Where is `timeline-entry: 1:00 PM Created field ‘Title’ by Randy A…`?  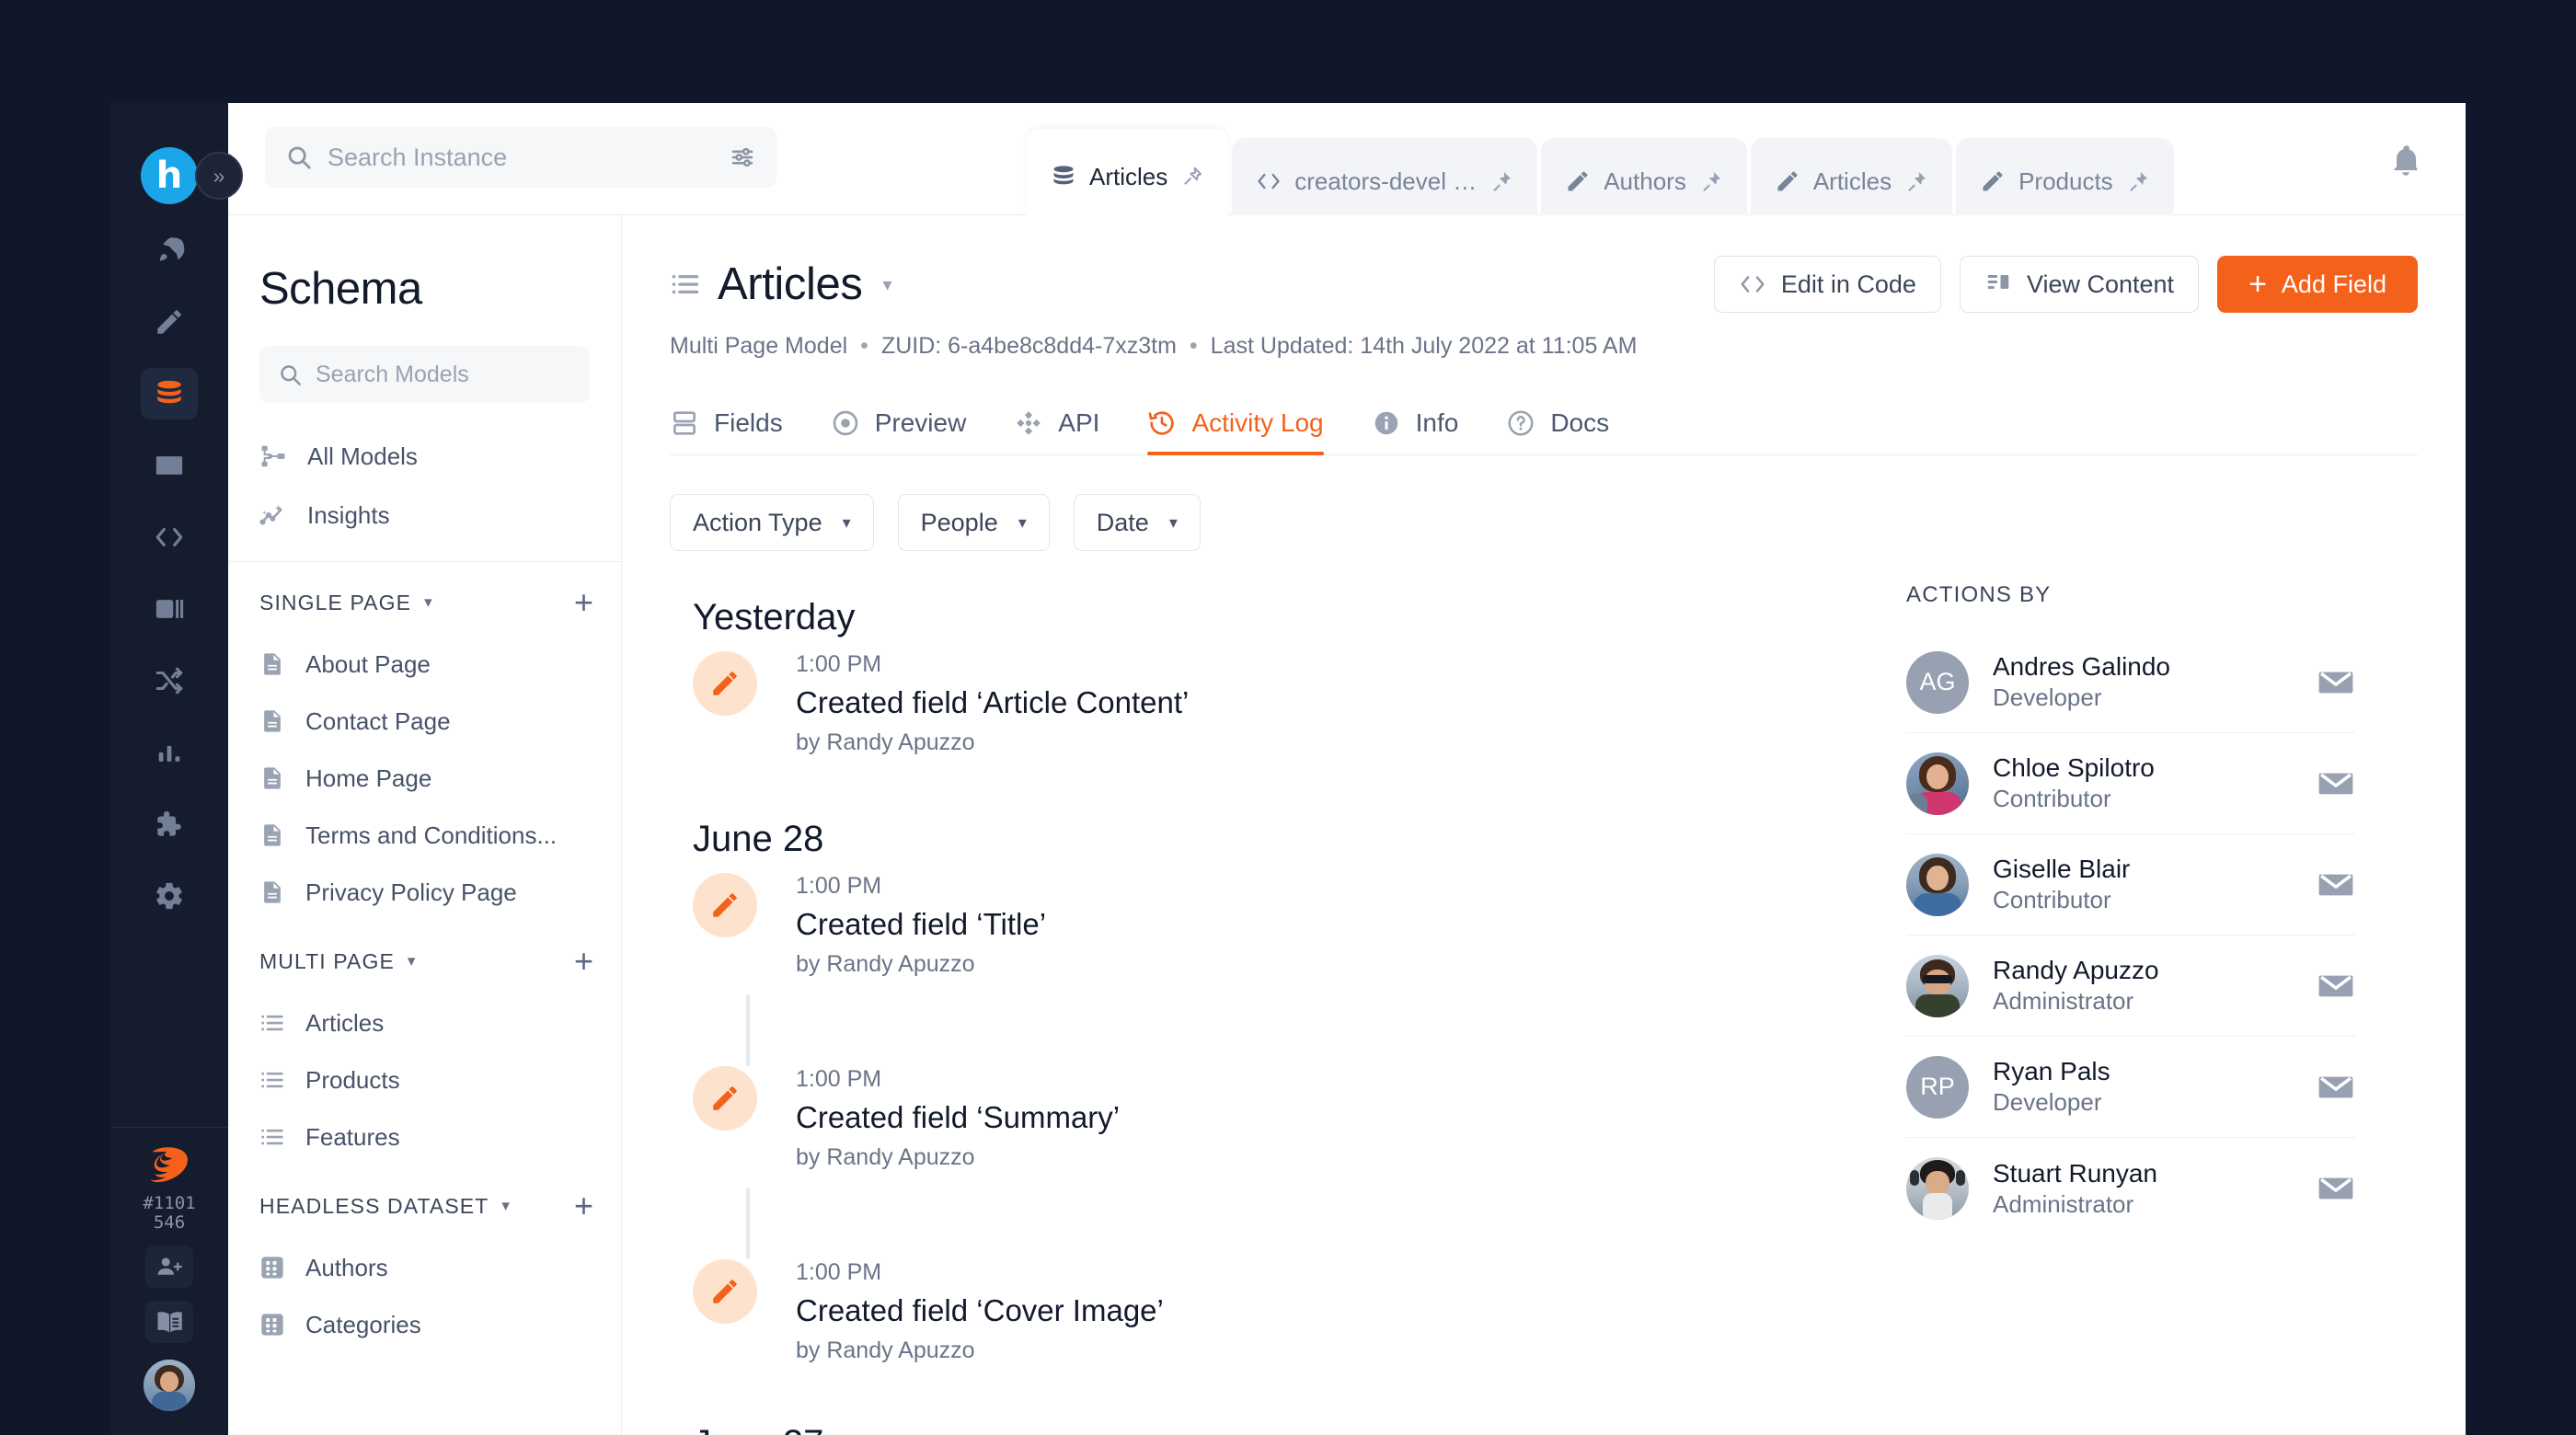 timeline-entry: 1:00 PM Created field ‘Title’ by Randy A… is located at coordinates (1270, 933).